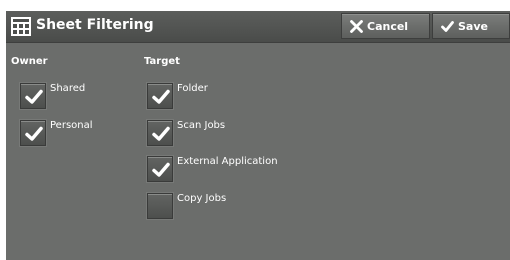 This screenshot has width=510, height=260. I want to click on owner-shared-checkbox, so click(33, 96).